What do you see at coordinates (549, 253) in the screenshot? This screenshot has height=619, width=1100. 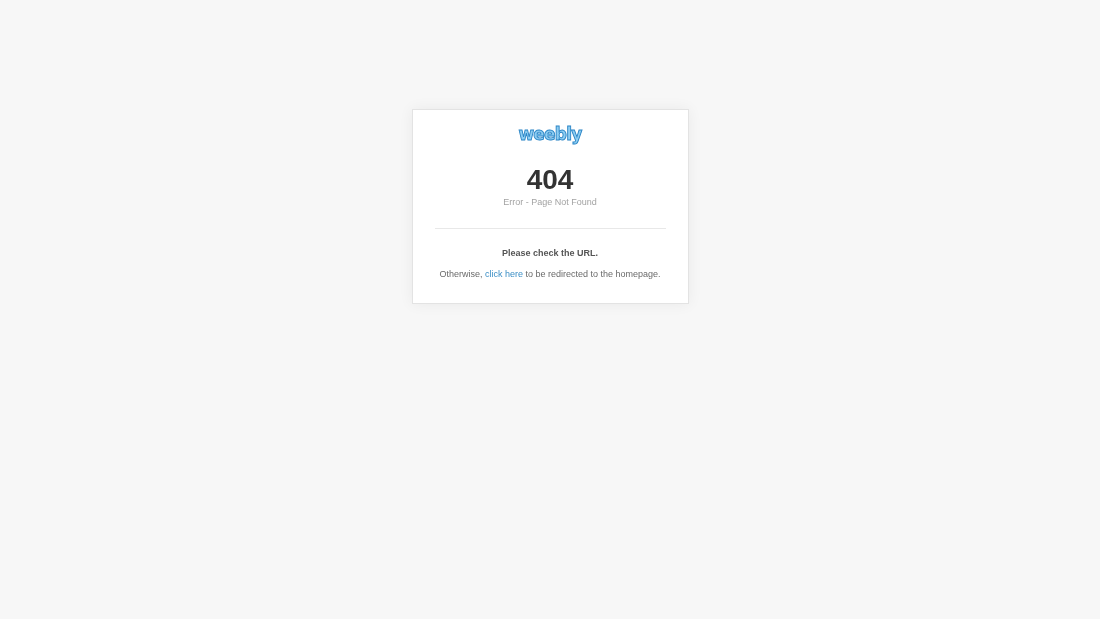 I see `instruction-text: Please check the URL.` at bounding box center [549, 253].